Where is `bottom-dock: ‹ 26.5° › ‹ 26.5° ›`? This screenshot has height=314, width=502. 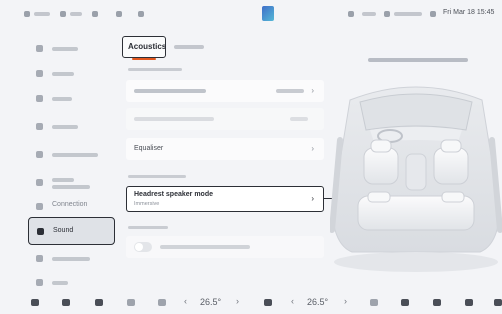 bottom-dock: ‹ 26.5° › ‹ 26.5° › is located at coordinates (251, 302).